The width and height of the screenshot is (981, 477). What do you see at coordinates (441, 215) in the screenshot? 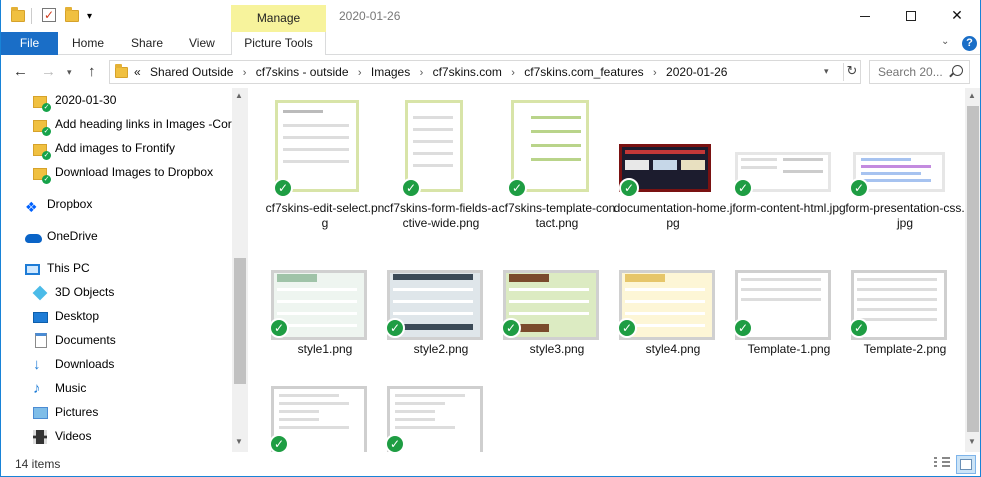
I see `file-name: cf7skins-form-fields-active-wide.png` at bounding box center [441, 215].